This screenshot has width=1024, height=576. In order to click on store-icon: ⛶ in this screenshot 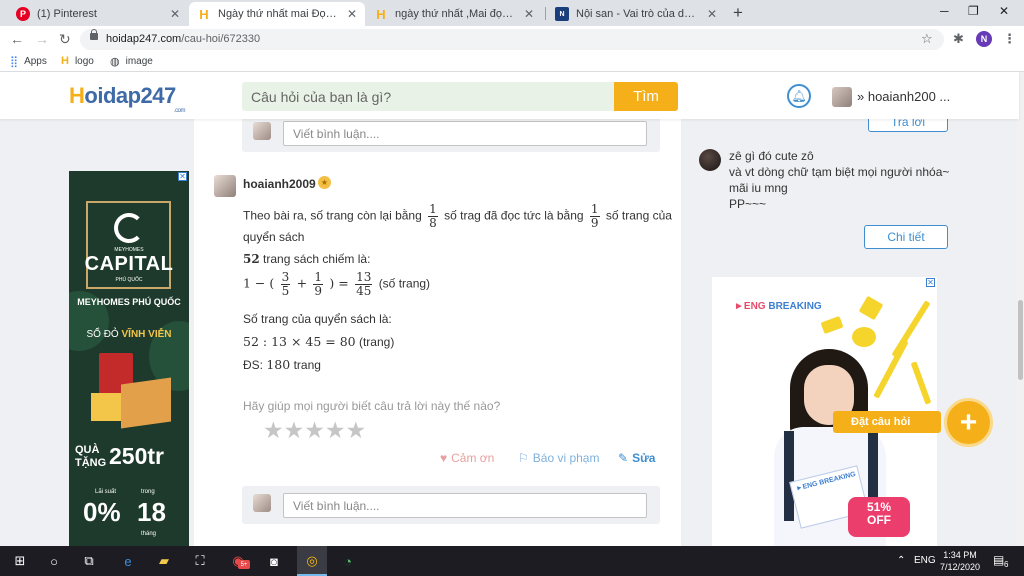, I will do `click(200, 561)`.